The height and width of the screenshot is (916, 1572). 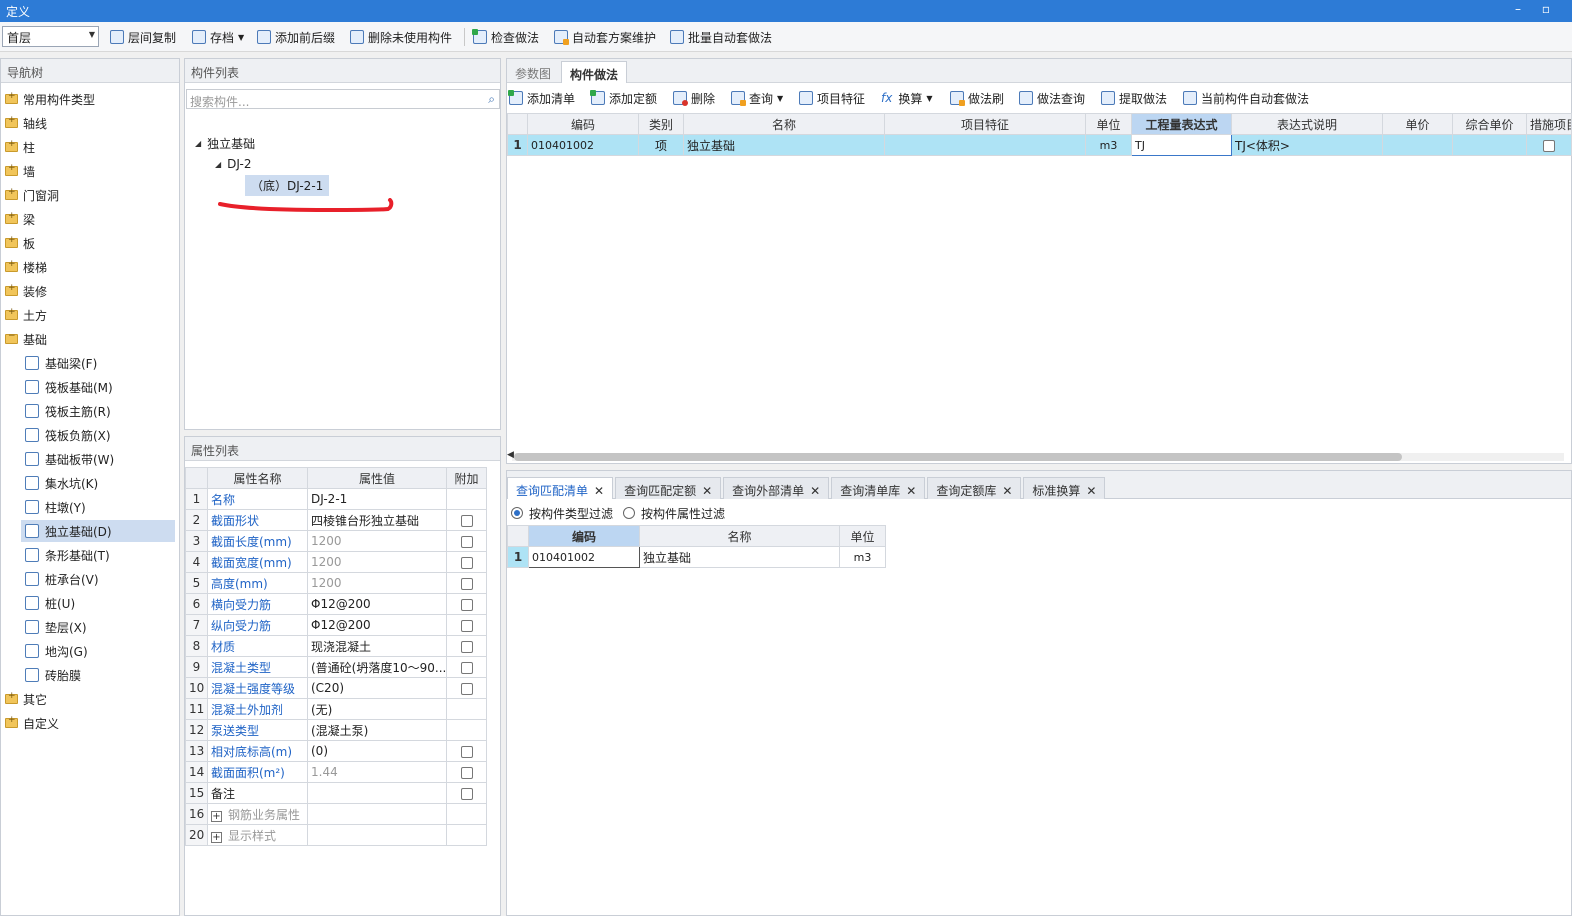 I want to click on nav-folder-axis: 轴线, so click(x=26, y=123).